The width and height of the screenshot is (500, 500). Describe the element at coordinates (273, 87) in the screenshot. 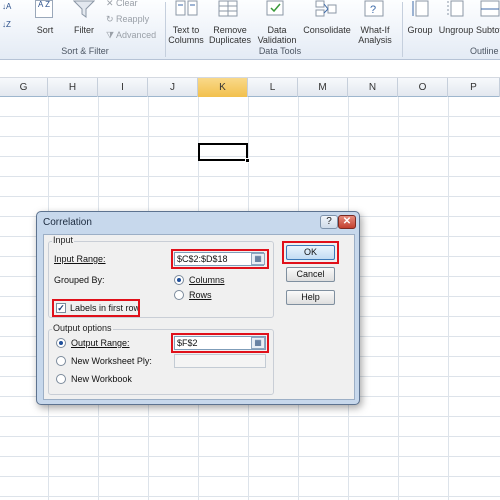

I see `column-header: L` at that location.